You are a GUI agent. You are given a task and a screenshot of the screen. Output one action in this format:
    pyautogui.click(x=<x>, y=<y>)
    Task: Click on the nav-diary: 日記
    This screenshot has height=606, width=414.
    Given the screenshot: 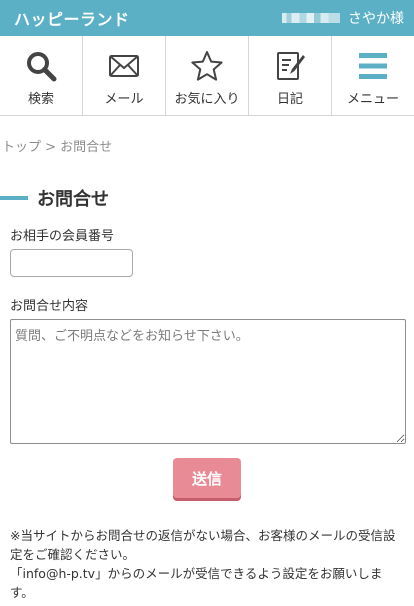 What is the action you would take?
    pyautogui.click(x=290, y=75)
    